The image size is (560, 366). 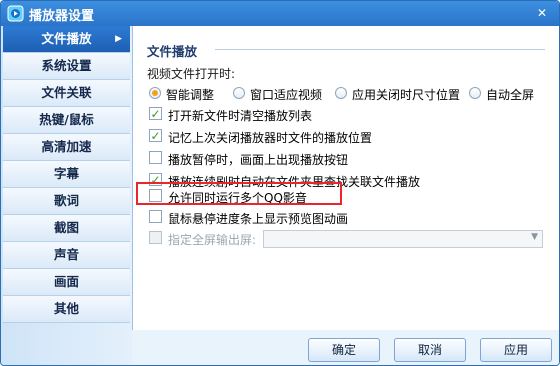 What do you see at coordinates (191, 74) in the screenshot?
I see `open-mode-label: 视频文件打开时:` at bounding box center [191, 74].